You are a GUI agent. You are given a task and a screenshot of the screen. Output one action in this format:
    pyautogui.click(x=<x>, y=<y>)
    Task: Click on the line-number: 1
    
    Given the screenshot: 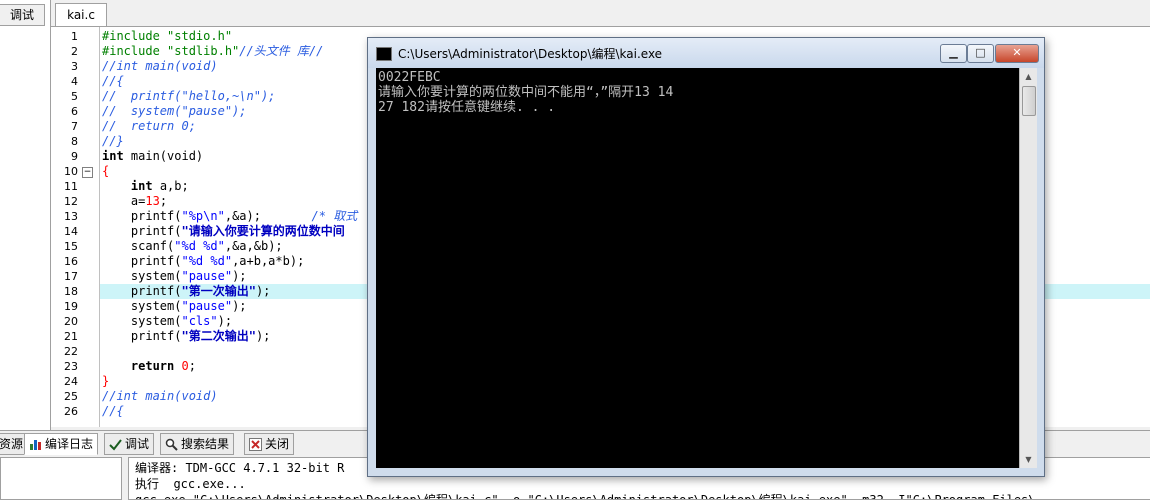 What is the action you would take?
    pyautogui.click(x=74, y=36)
    